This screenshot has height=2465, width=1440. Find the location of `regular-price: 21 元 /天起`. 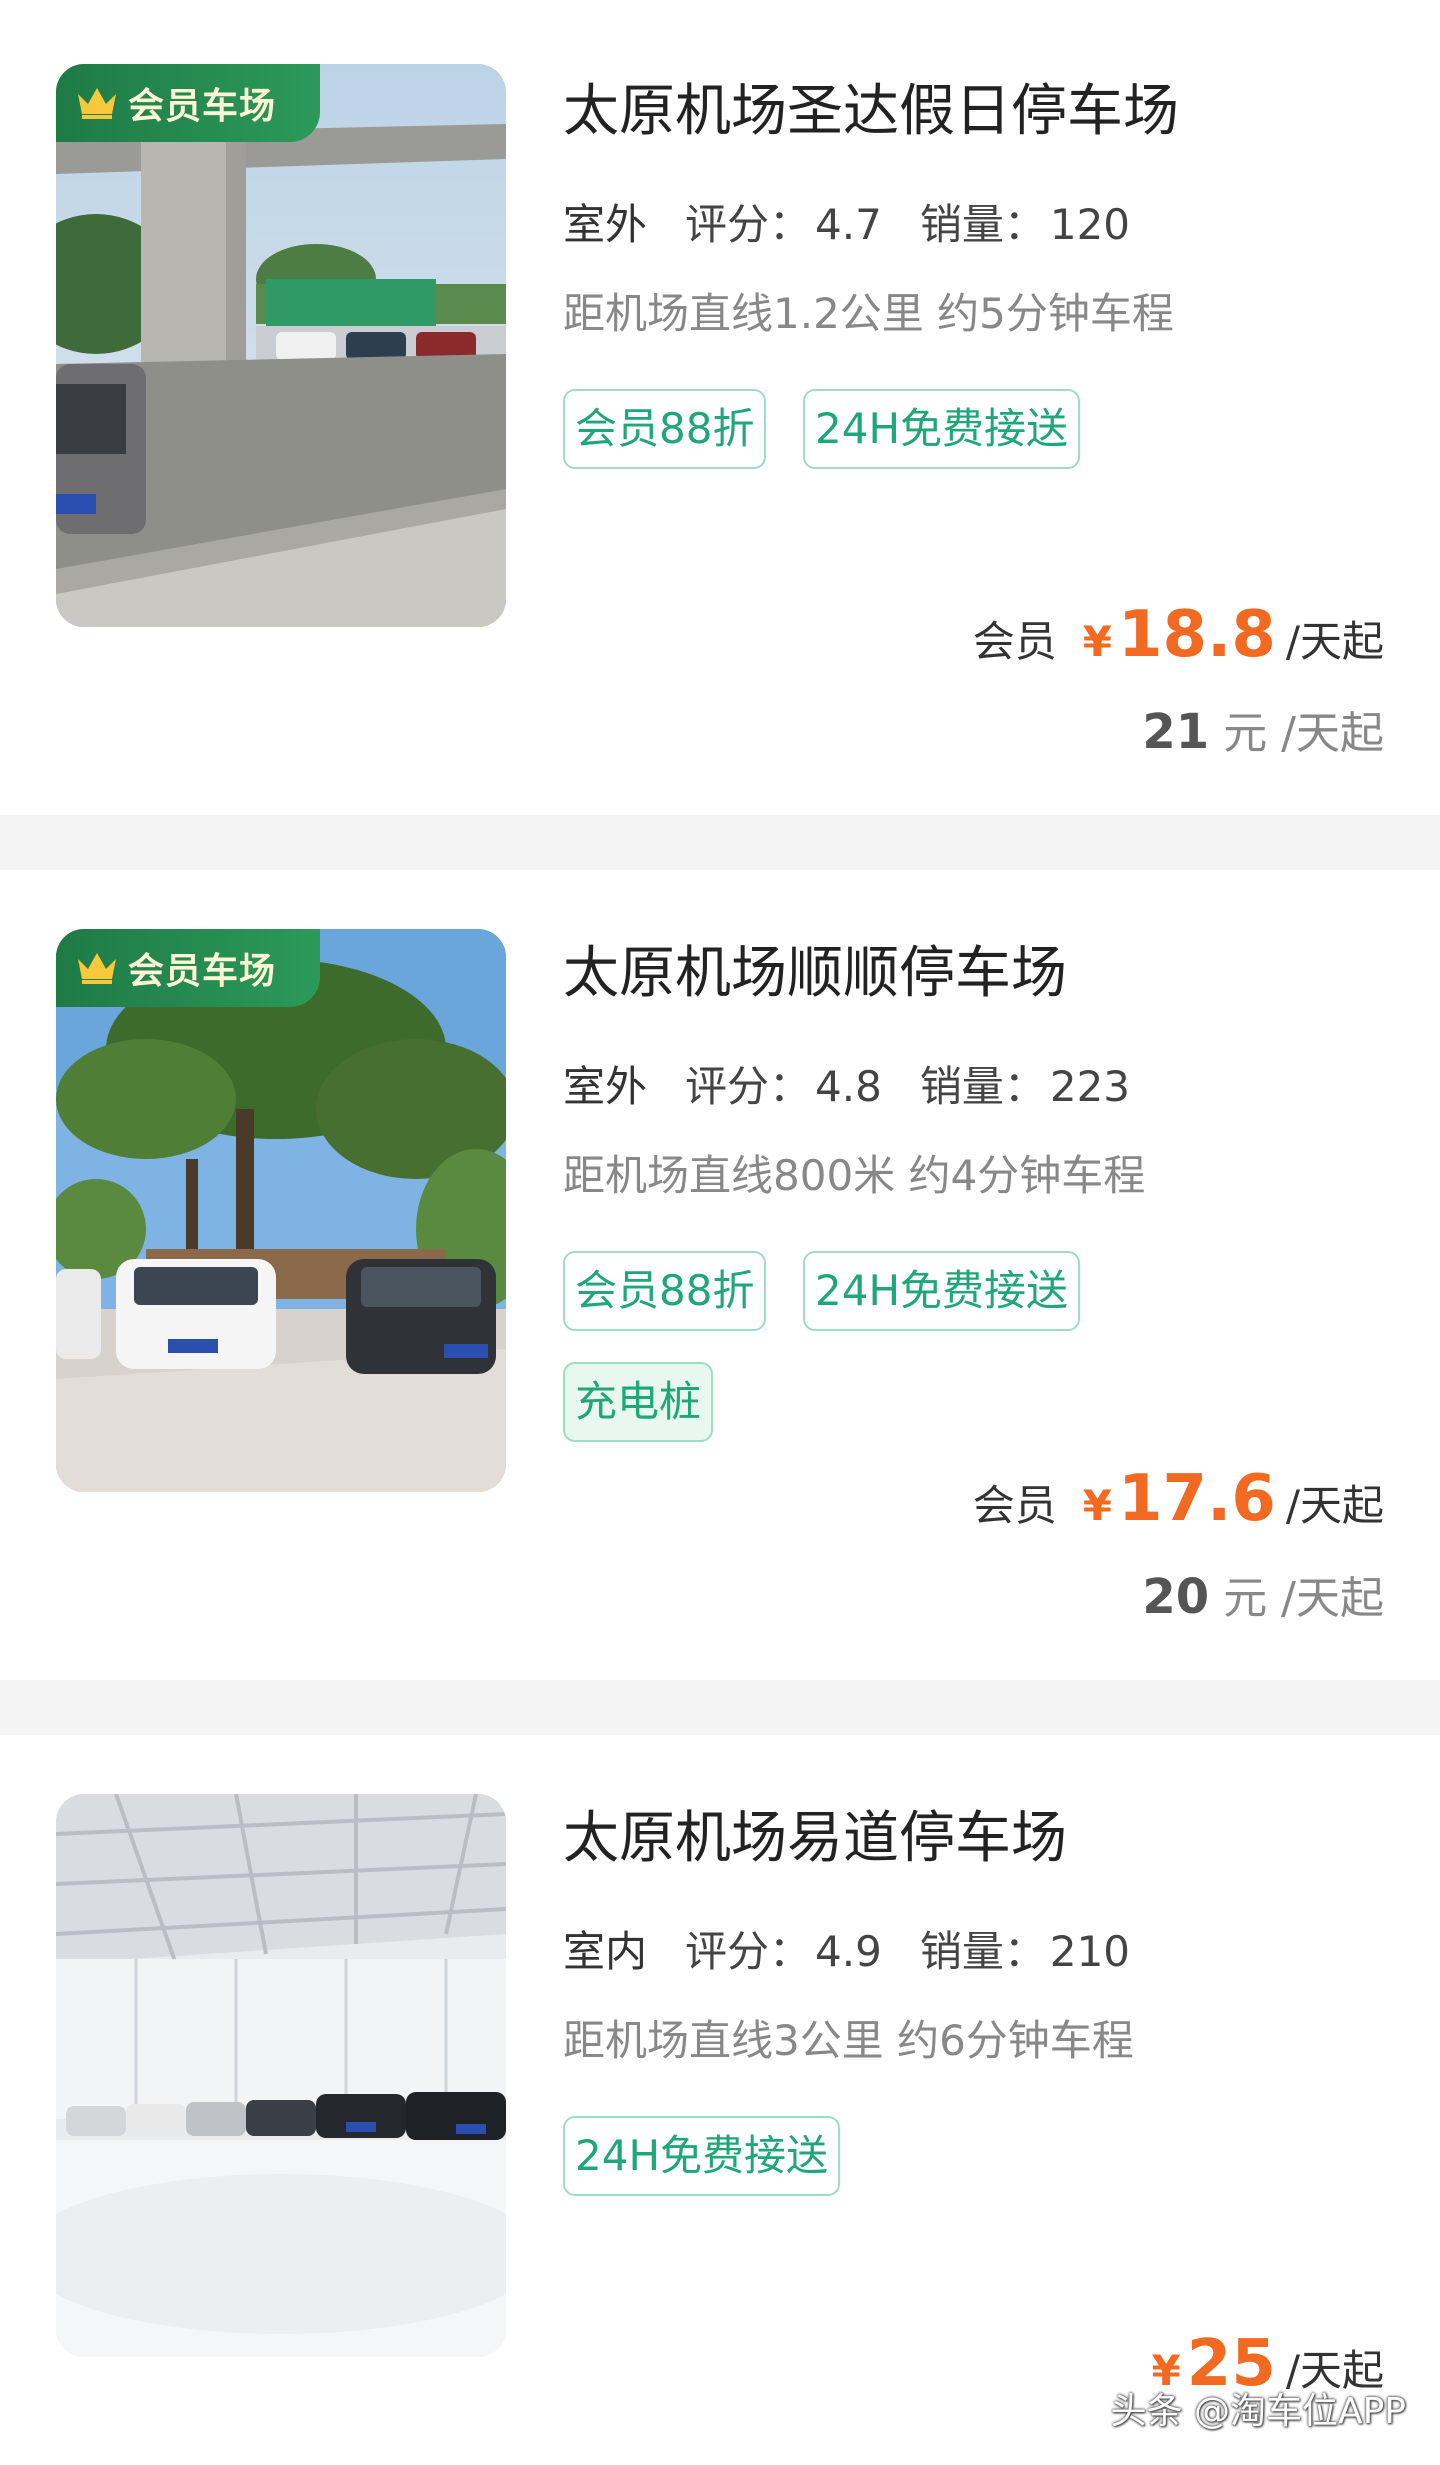

regular-price: 21 元 /天起 is located at coordinates (1263, 729).